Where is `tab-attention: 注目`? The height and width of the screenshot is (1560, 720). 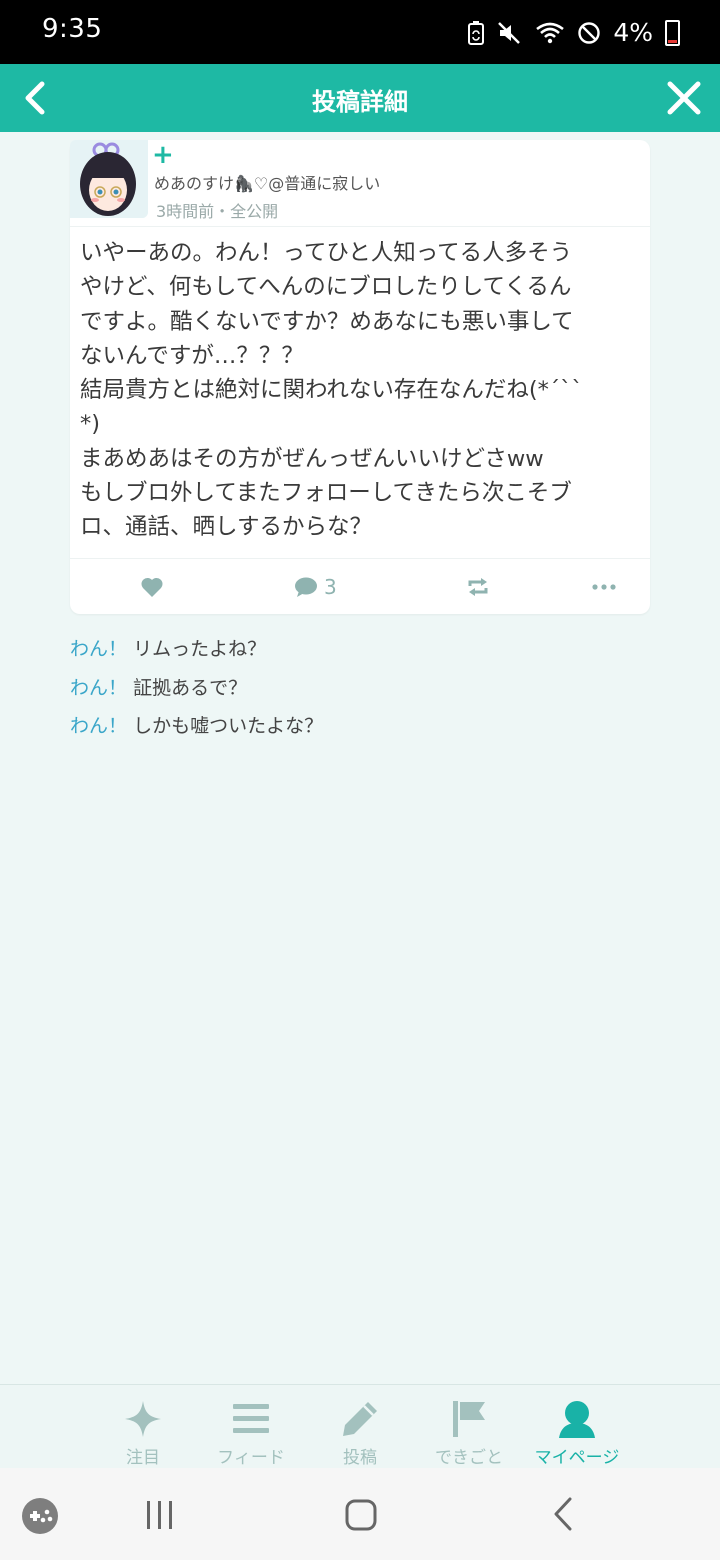 tab-attention: 注目 is located at coordinates (143, 1427).